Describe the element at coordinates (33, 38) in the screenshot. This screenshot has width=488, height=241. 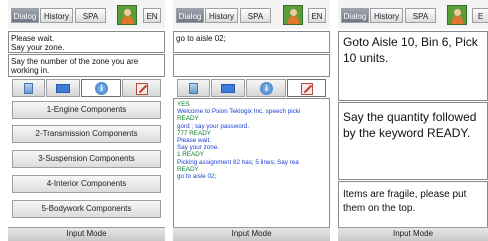
I see `prompt-line: Please wait.` at that location.